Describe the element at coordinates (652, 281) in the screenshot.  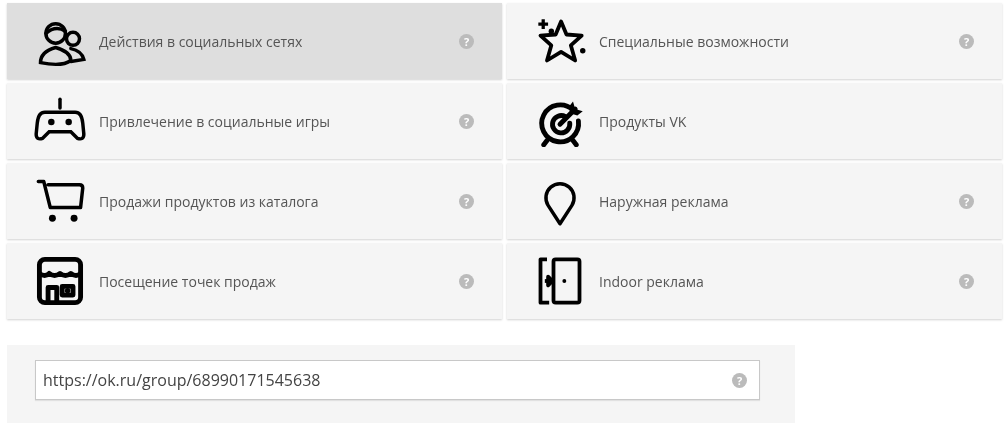
I see `option-label: Indoor реклама` at that location.